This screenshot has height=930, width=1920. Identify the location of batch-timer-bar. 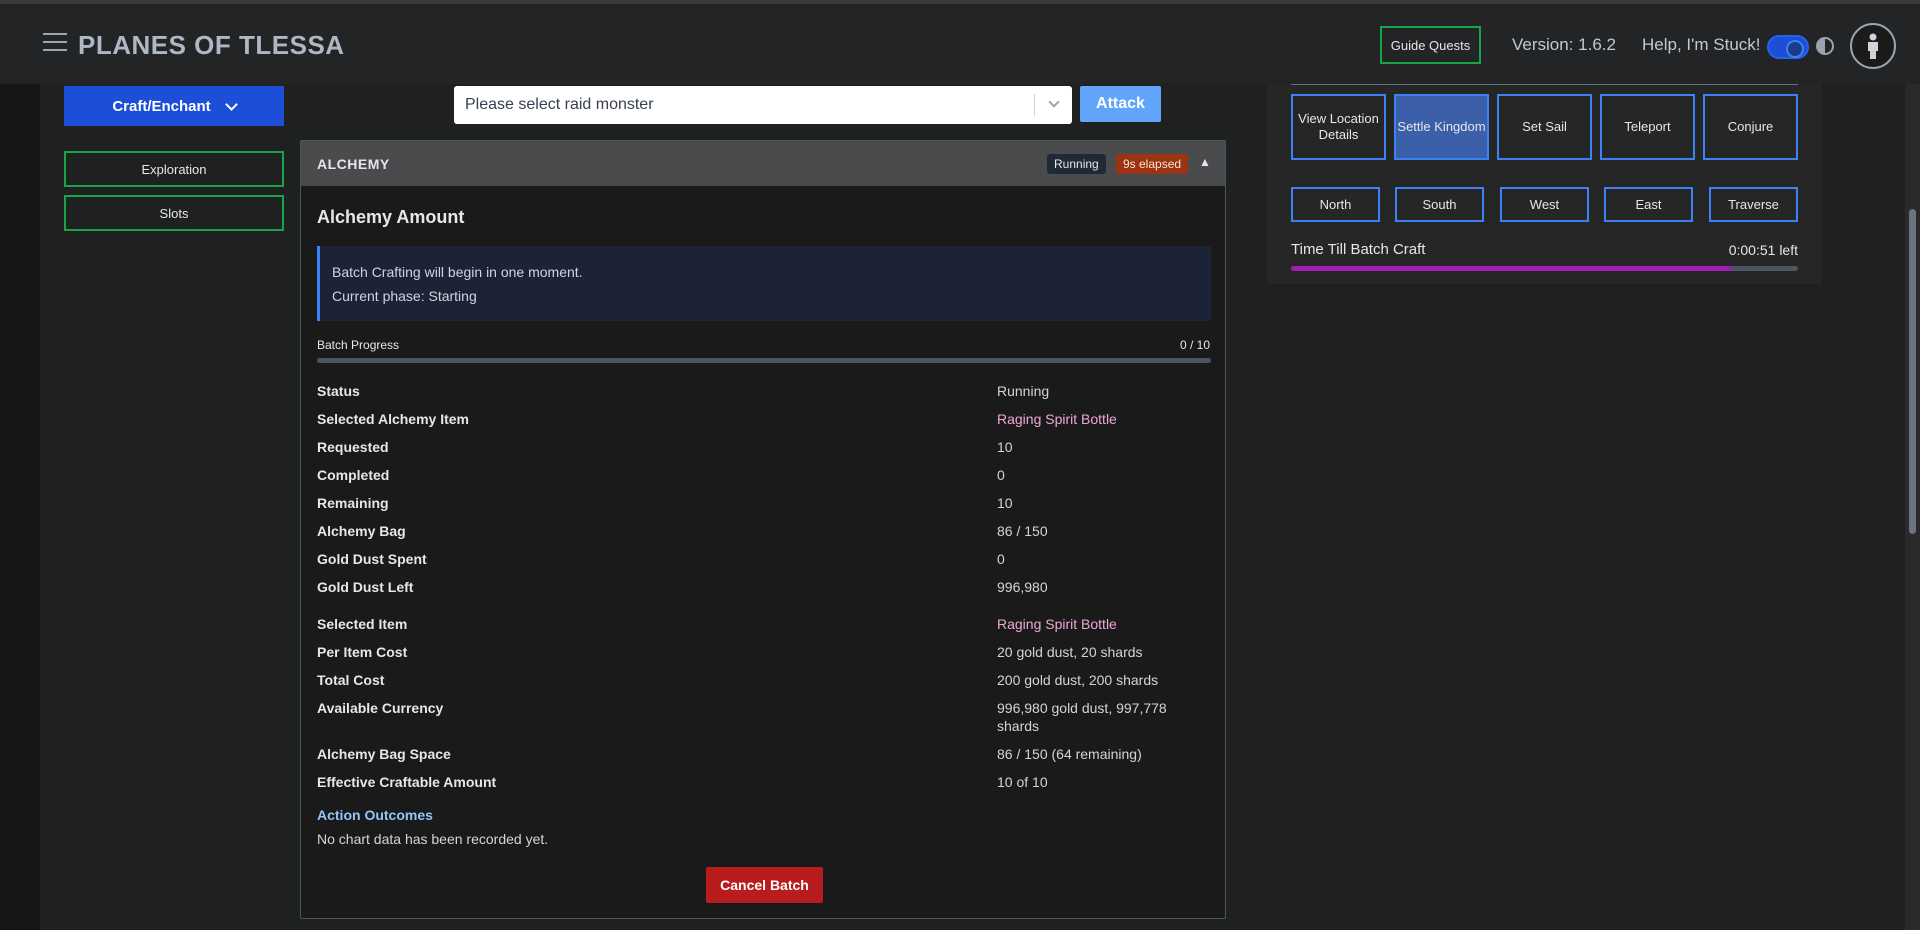
(1544, 268).